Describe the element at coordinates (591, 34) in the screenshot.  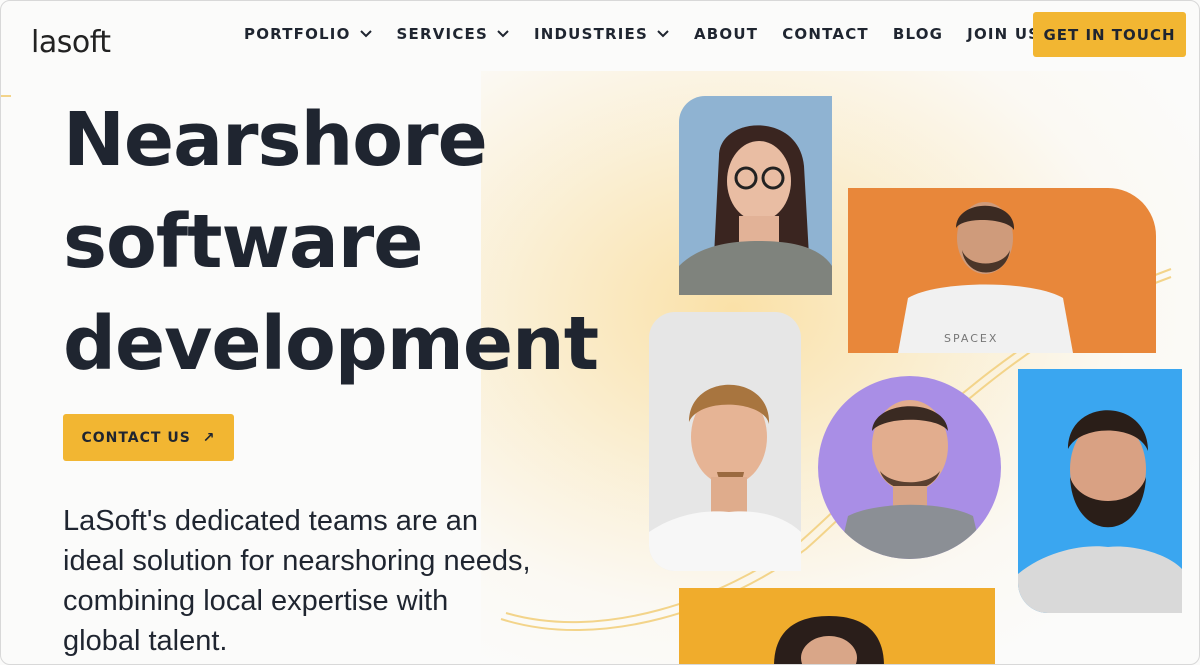
I see `nav-item-label: INDUSTRIES` at that location.